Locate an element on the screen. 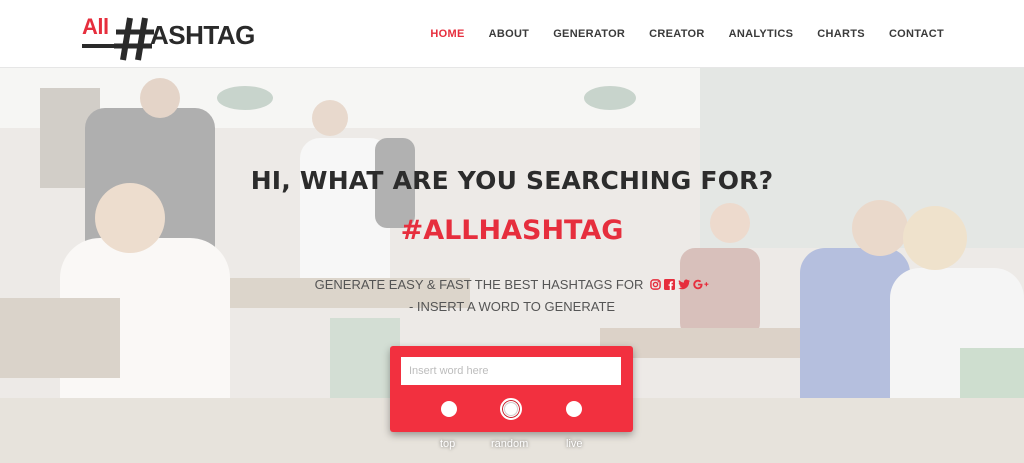 Image resolution: width=1024 pixels, height=463 pixels. radio-live is located at coordinates (574, 409).